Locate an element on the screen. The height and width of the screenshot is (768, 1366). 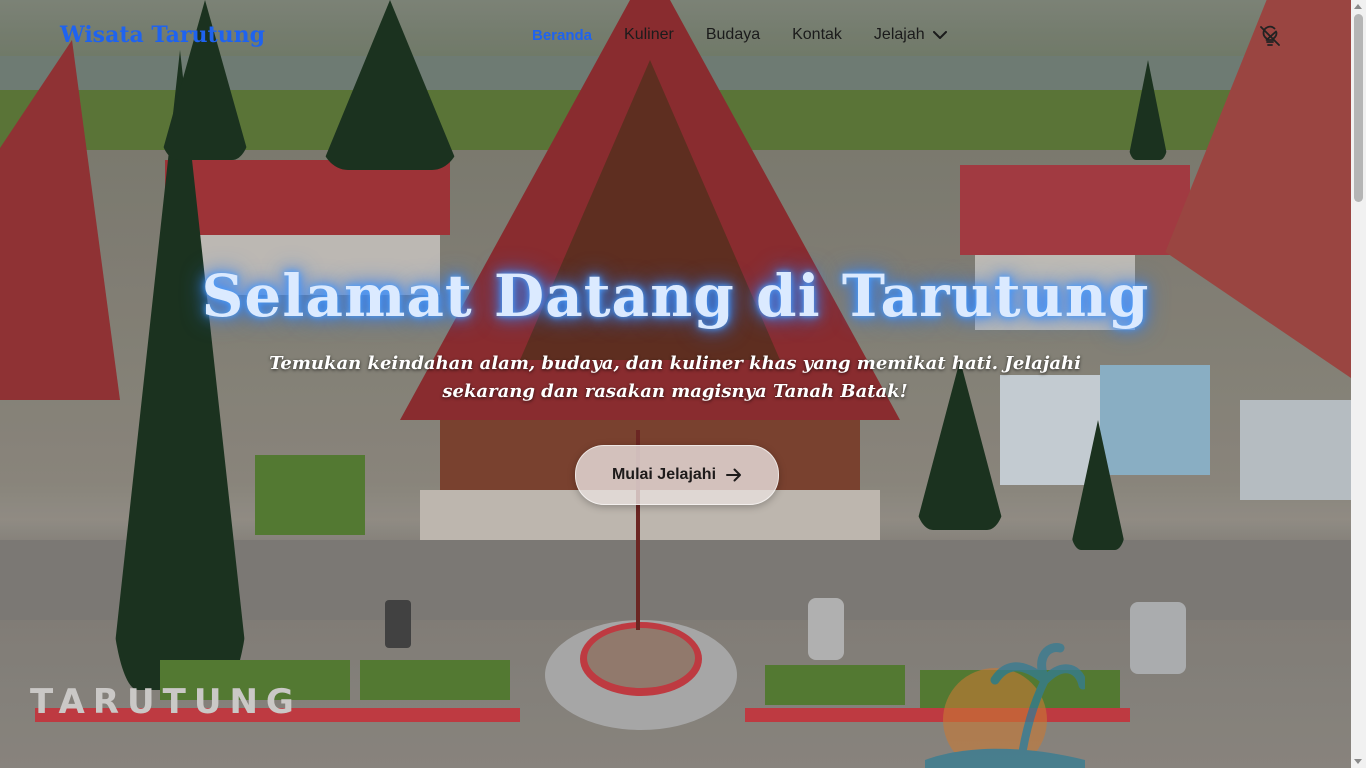
lightbulb-off-icon is located at coordinates (1270, 36).